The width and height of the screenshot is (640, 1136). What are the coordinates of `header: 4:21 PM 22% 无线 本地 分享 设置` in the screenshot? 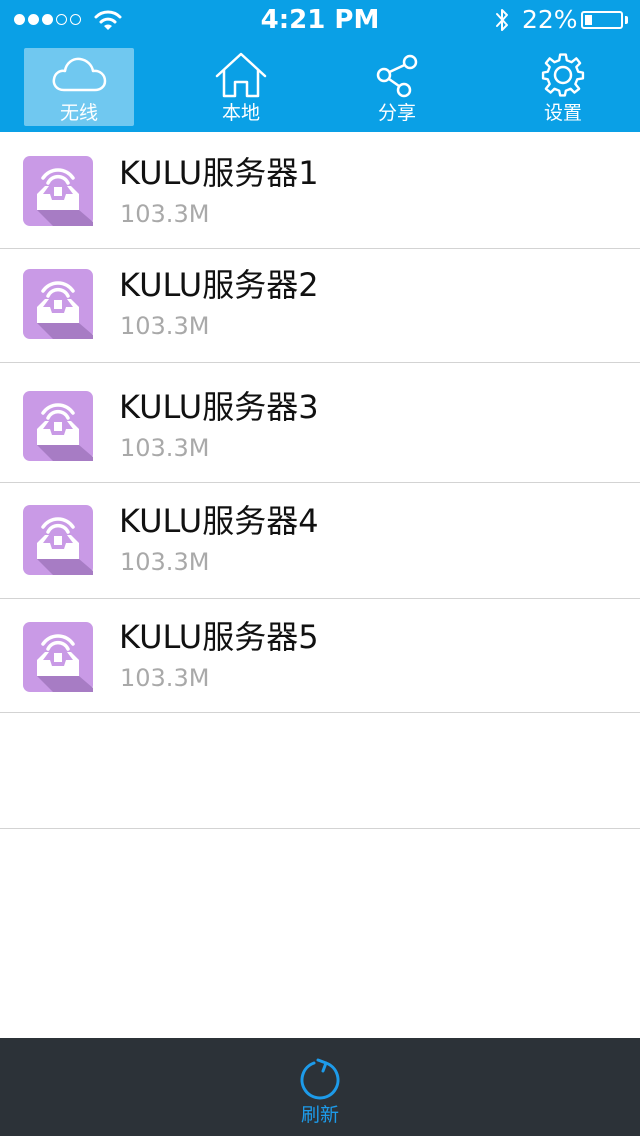 It's located at (320, 66).